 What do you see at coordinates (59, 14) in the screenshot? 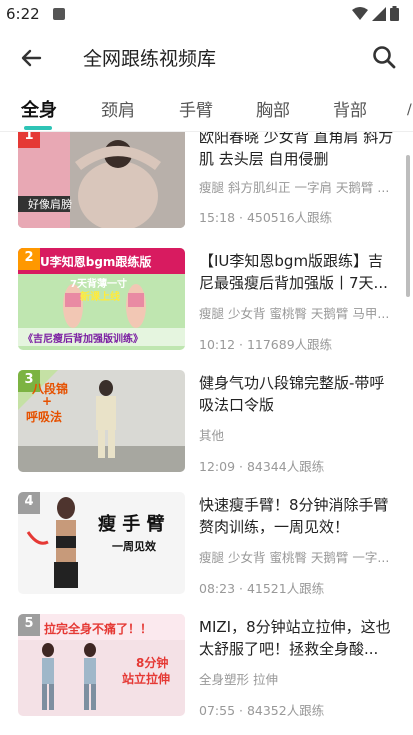
I see `notification-icon` at bounding box center [59, 14].